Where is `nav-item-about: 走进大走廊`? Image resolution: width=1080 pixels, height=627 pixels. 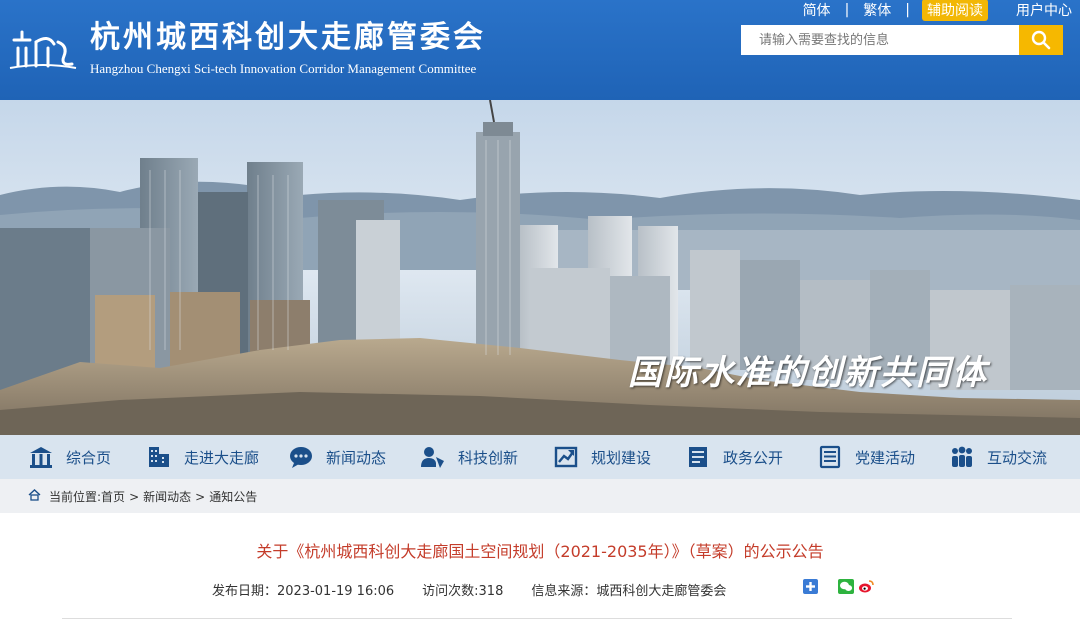
nav-item-about: 走进大走廊 is located at coordinates (202, 457).